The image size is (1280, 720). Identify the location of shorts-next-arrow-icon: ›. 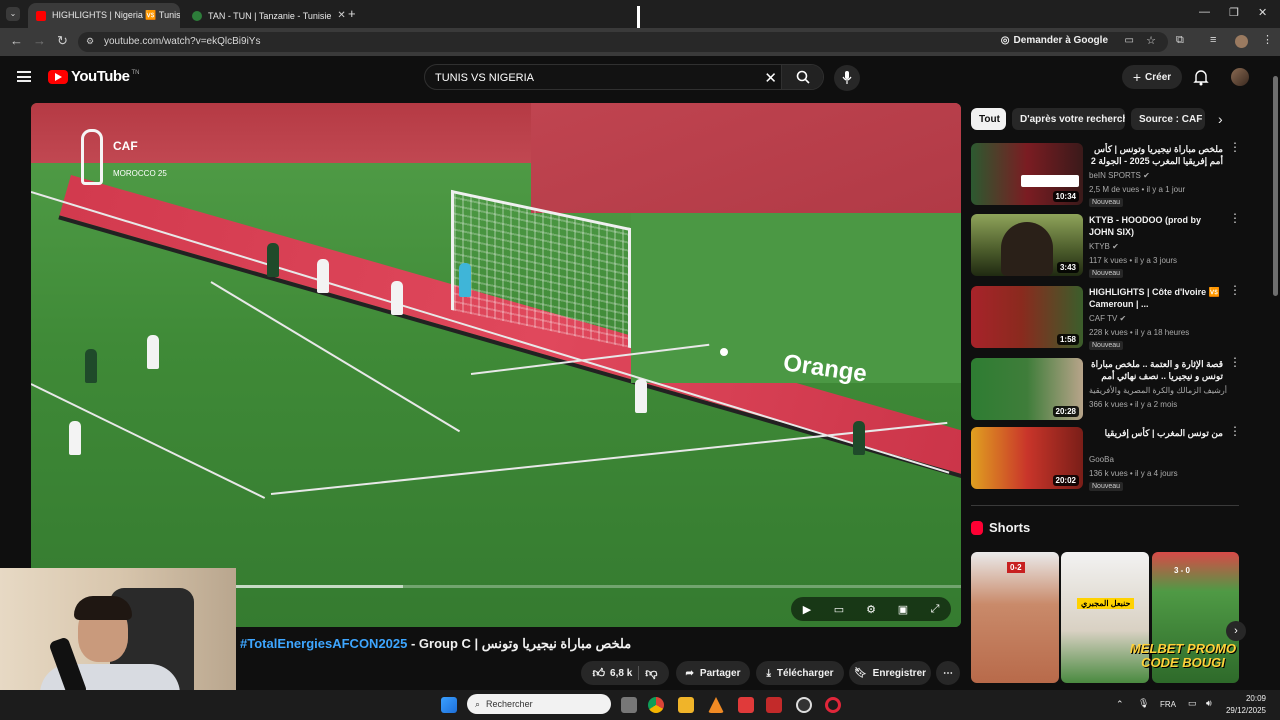
(1236, 631).